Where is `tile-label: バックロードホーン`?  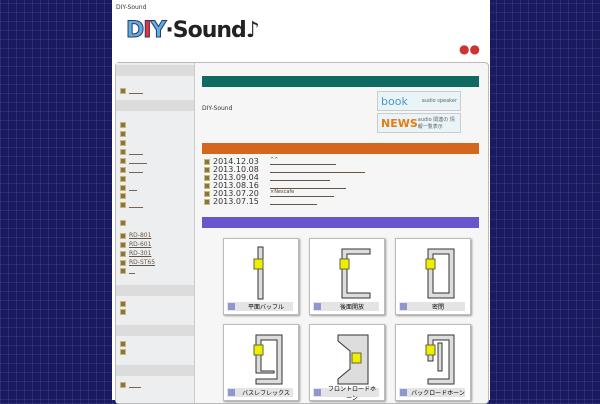 tile-label: バックロードホーン is located at coordinates (438, 393).